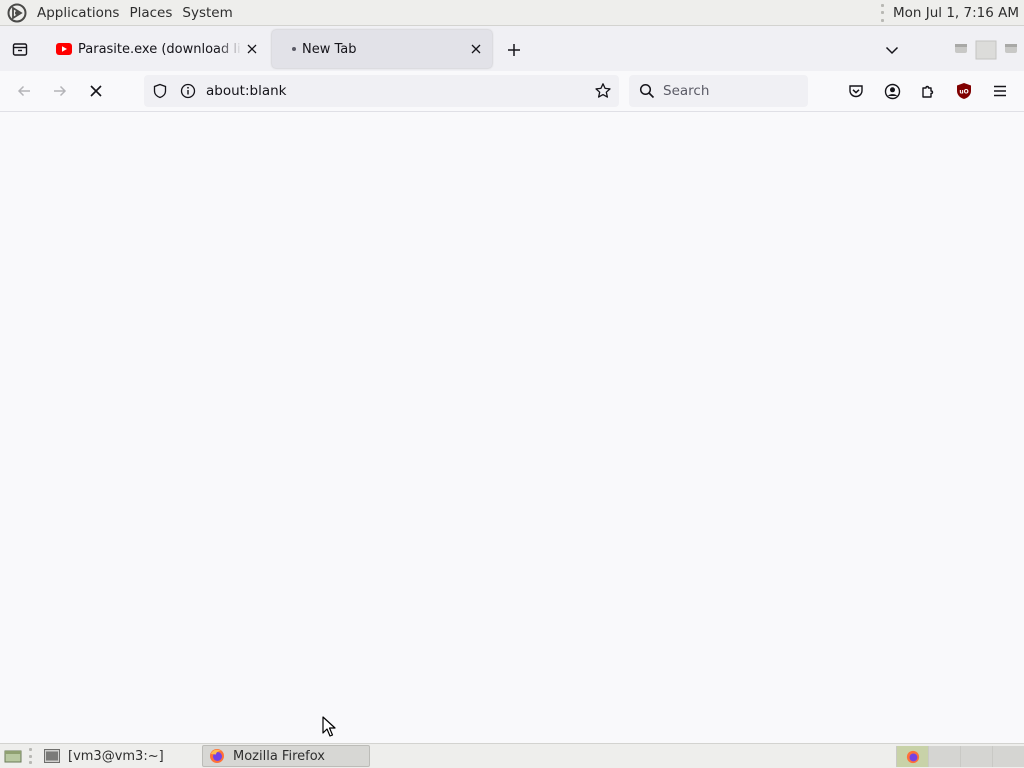 This screenshot has width=1024, height=768. What do you see at coordinates (956, 13) in the screenshot?
I see `panel-clock: Mon Jul 1, 7:16 AM` at bounding box center [956, 13].